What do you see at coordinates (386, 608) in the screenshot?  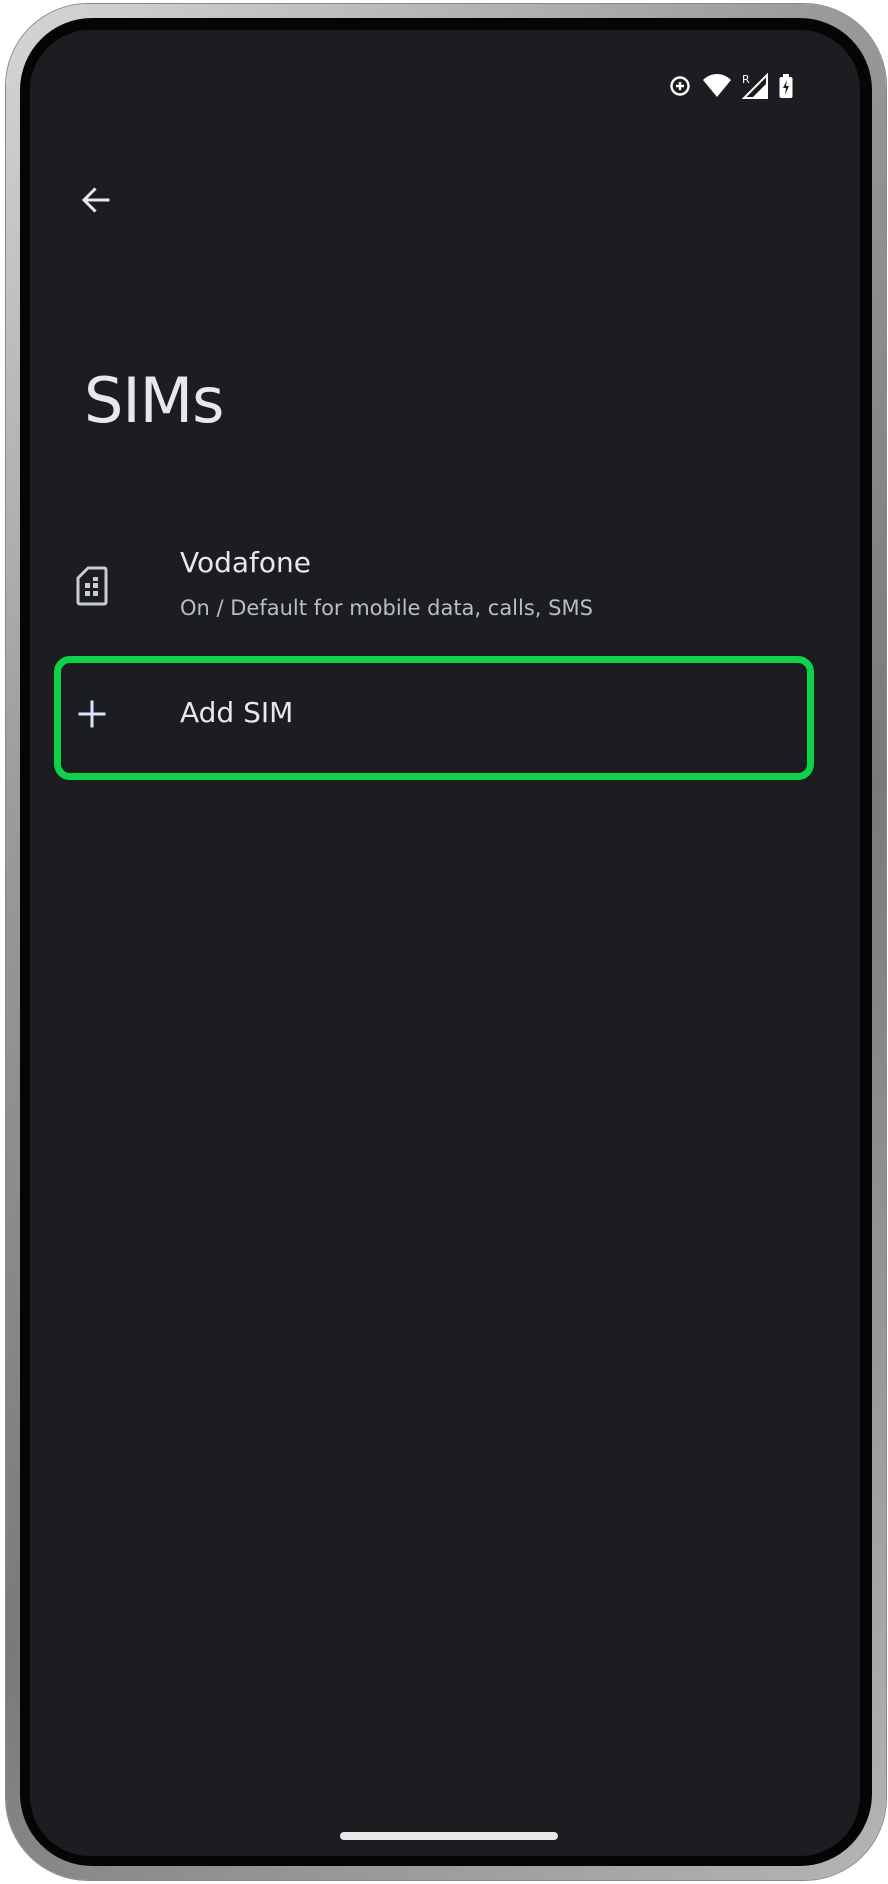 I see `sim-summary: On / Default for mobile data, calls, SMS` at bounding box center [386, 608].